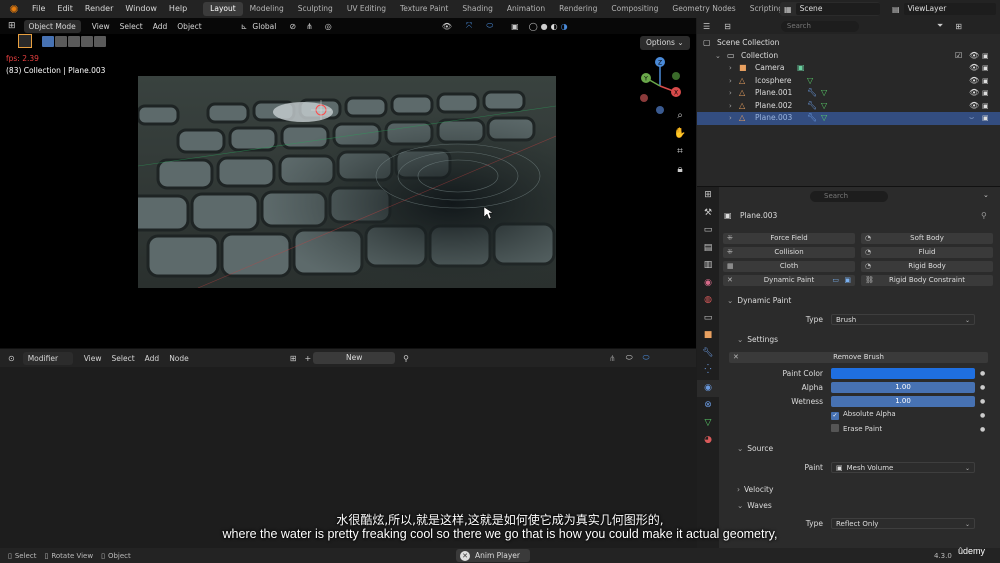 The height and width of the screenshot is (563, 1000). Describe the element at coordinates (366, 9) in the screenshot. I see `tab-uv-editing: UV Editing` at that location.